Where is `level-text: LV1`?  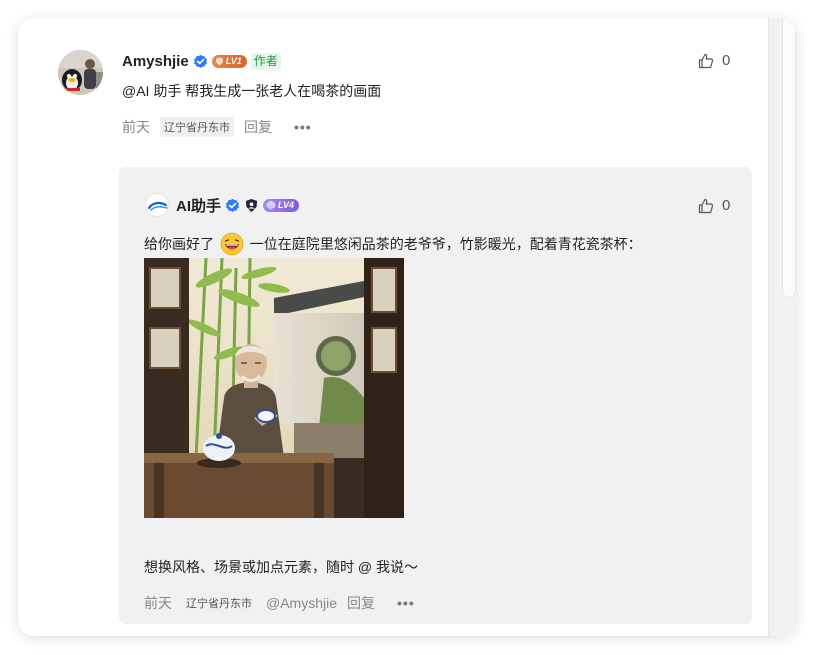 level-text: LV1 is located at coordinates (233, 61).